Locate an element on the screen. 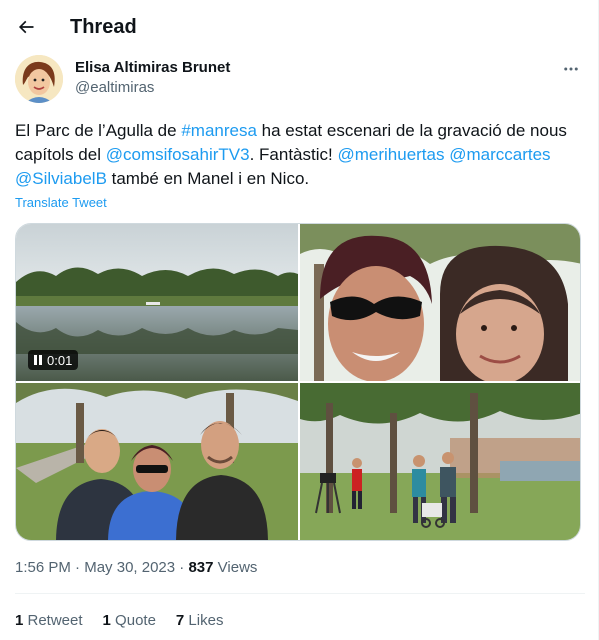 The width and height of the screenshot is (599, 640). tweet-text-part: El Parc de l’Agulla de is located at coordinates (98, 130).